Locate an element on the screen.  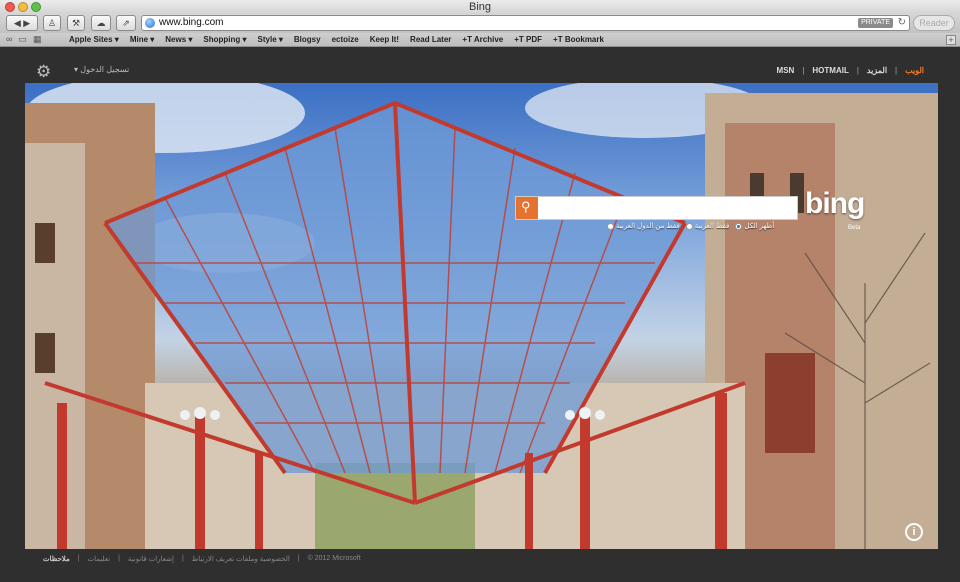
radio-label: أظهر الكل is located at coordinates (759, 226).